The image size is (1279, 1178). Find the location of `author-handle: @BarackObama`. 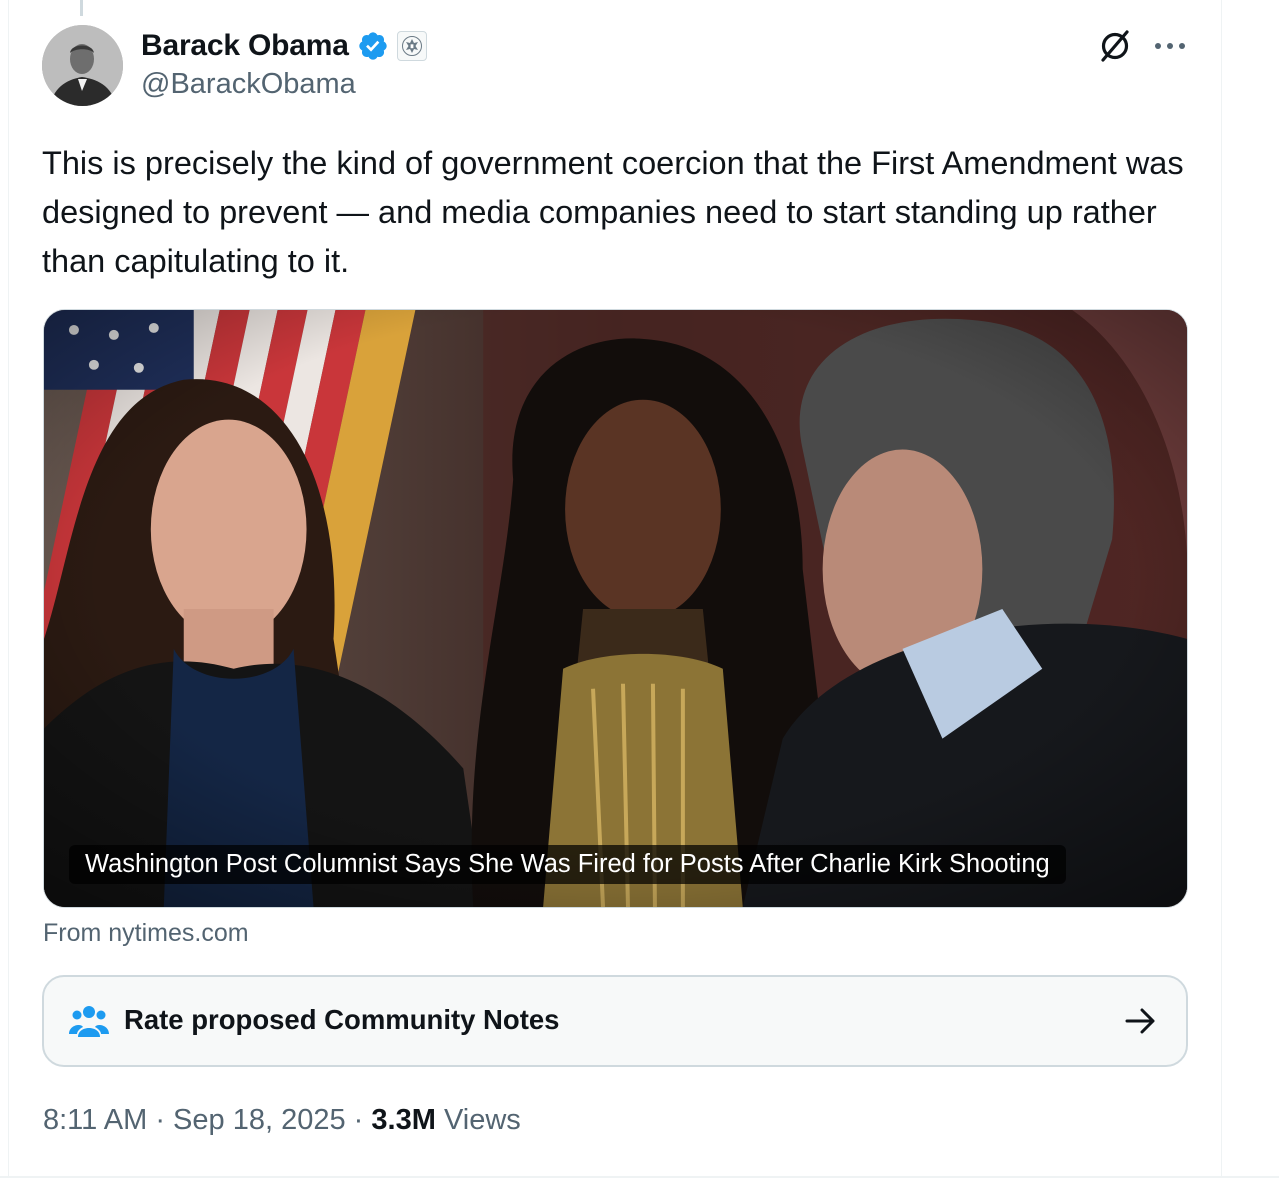

author-handle: @BarackObama is located at coordinates (248, 84).